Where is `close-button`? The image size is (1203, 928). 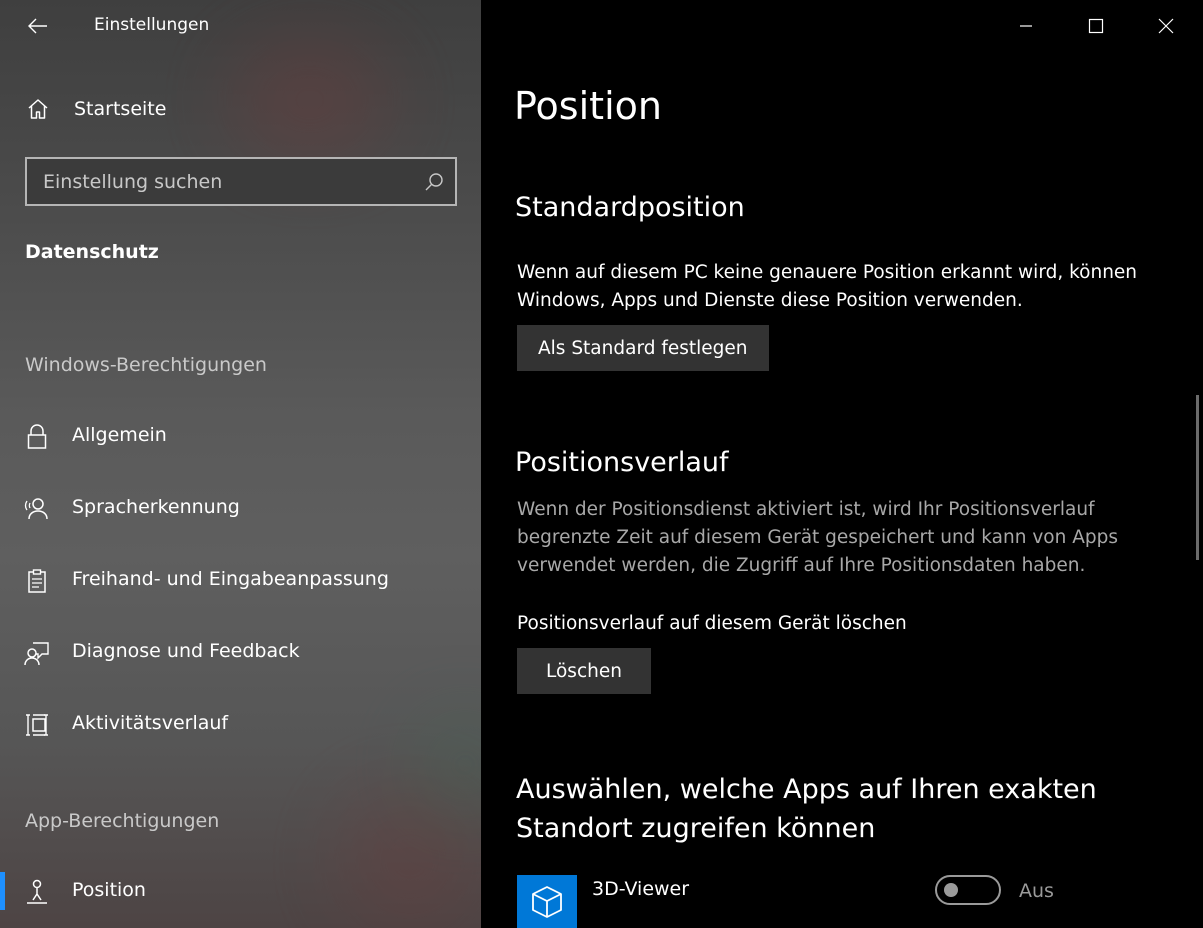
close-button is located at coordinates (1166, 26).